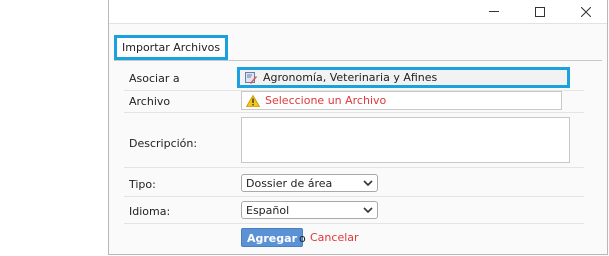 The image size is (609, 256). What do you see at coordinates (268, 210) in the screenshot?
I see `idioma-selected-value: Español` at bounding box center [268, 210].